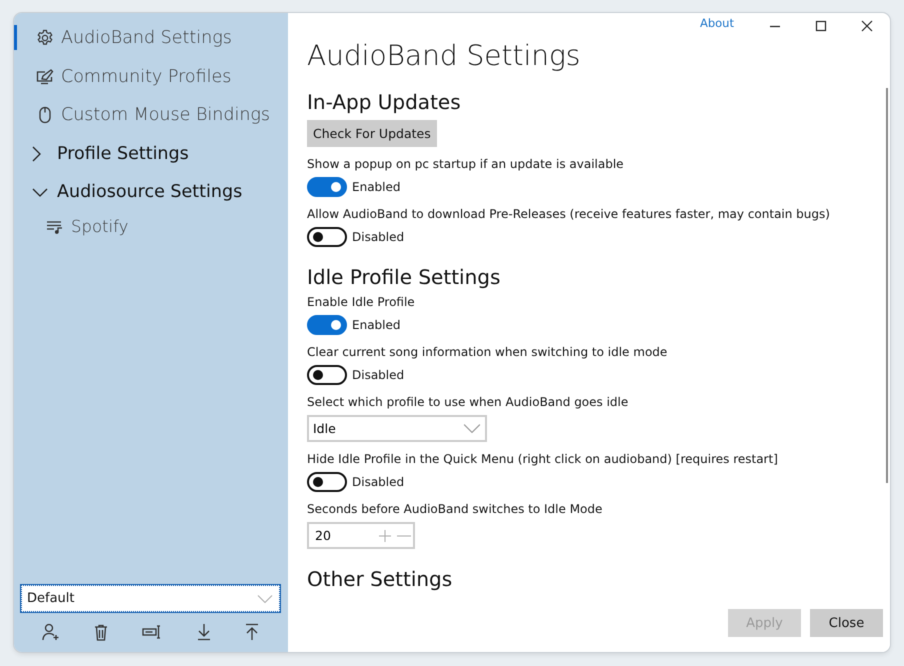 This screenshot has height=666, width=904. Describe the element at coordinates (887, 285) in the screenshot. I see `scrollbar` at that location.